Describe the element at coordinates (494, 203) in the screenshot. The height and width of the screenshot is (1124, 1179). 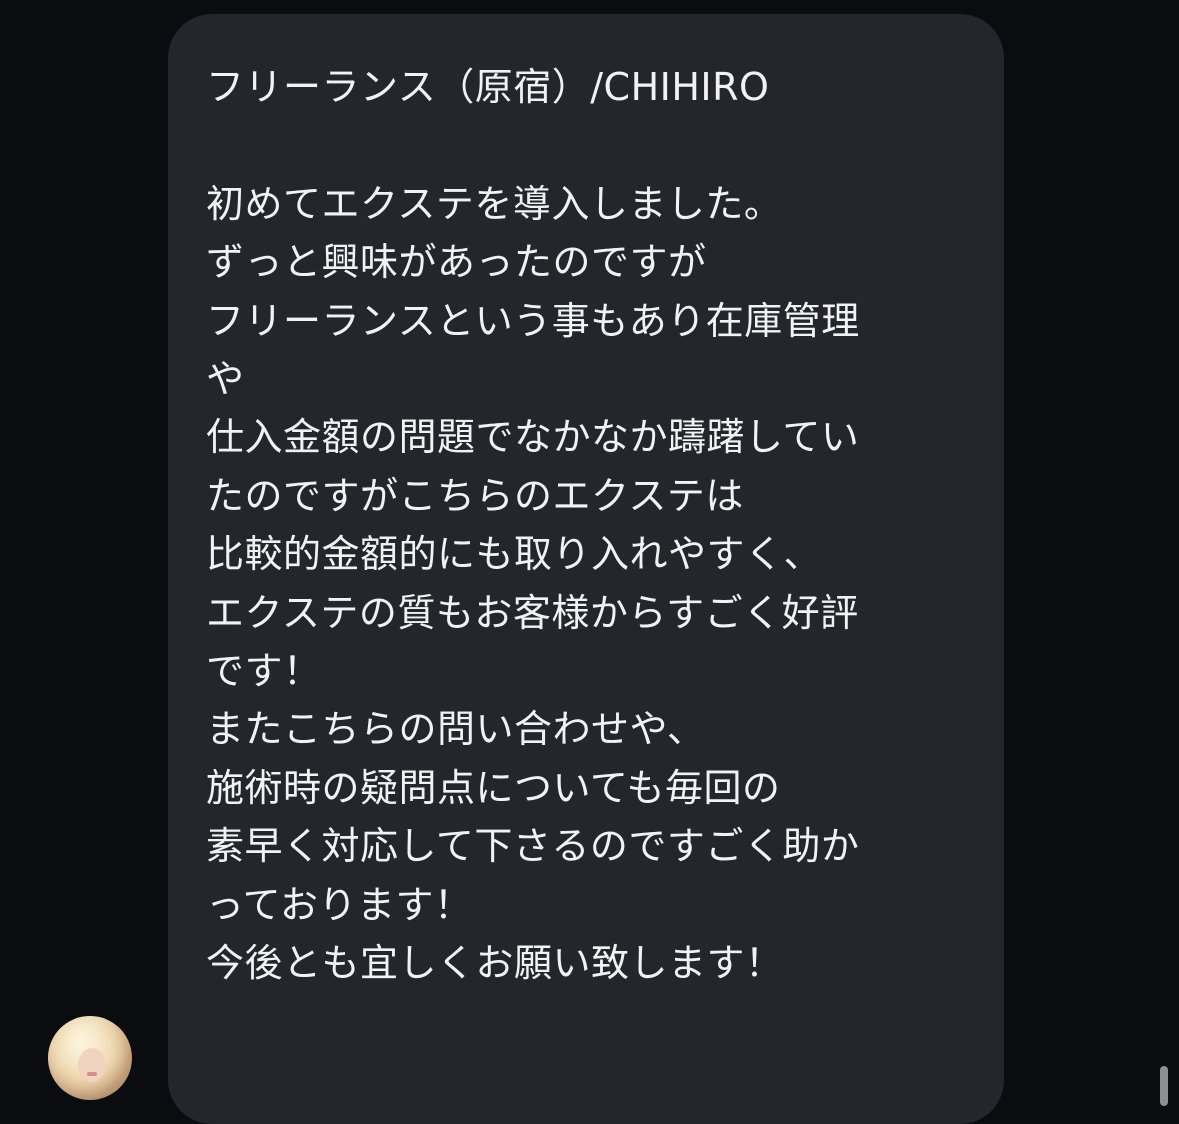
I see `message-line: 初めてエクステを導入しました。` at that location.